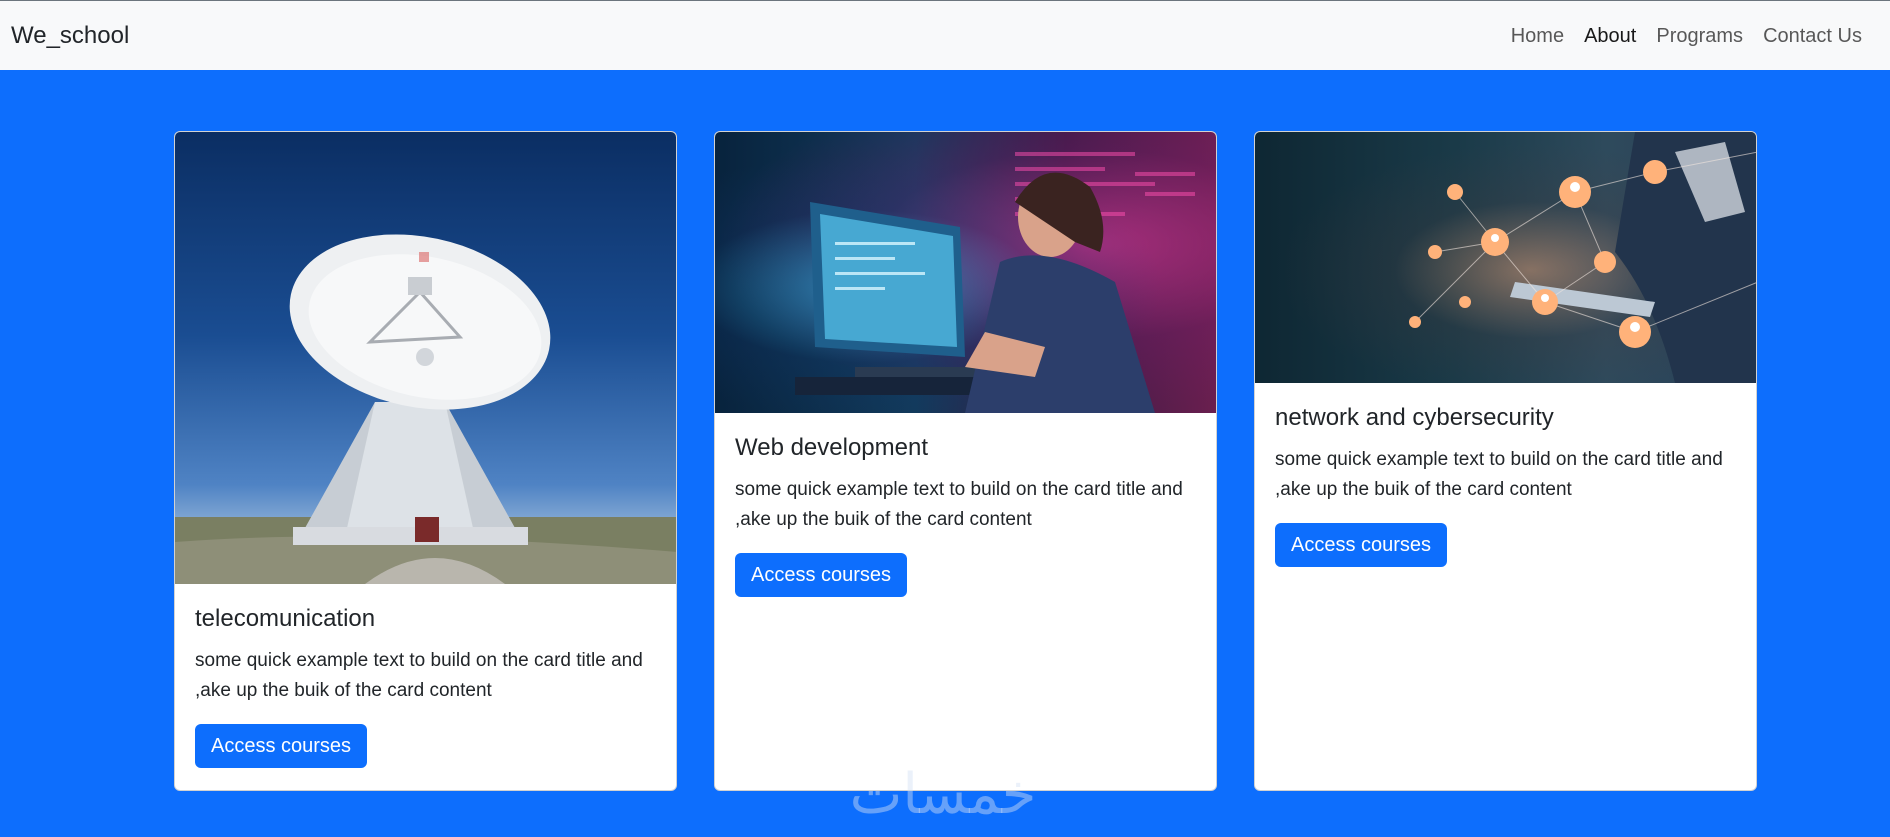 This screenshot has width=1890, height=837. Describe the element at coordinates (1414, 417) in the screenshot. I see `card-title: network and cybersecurity` at that location.